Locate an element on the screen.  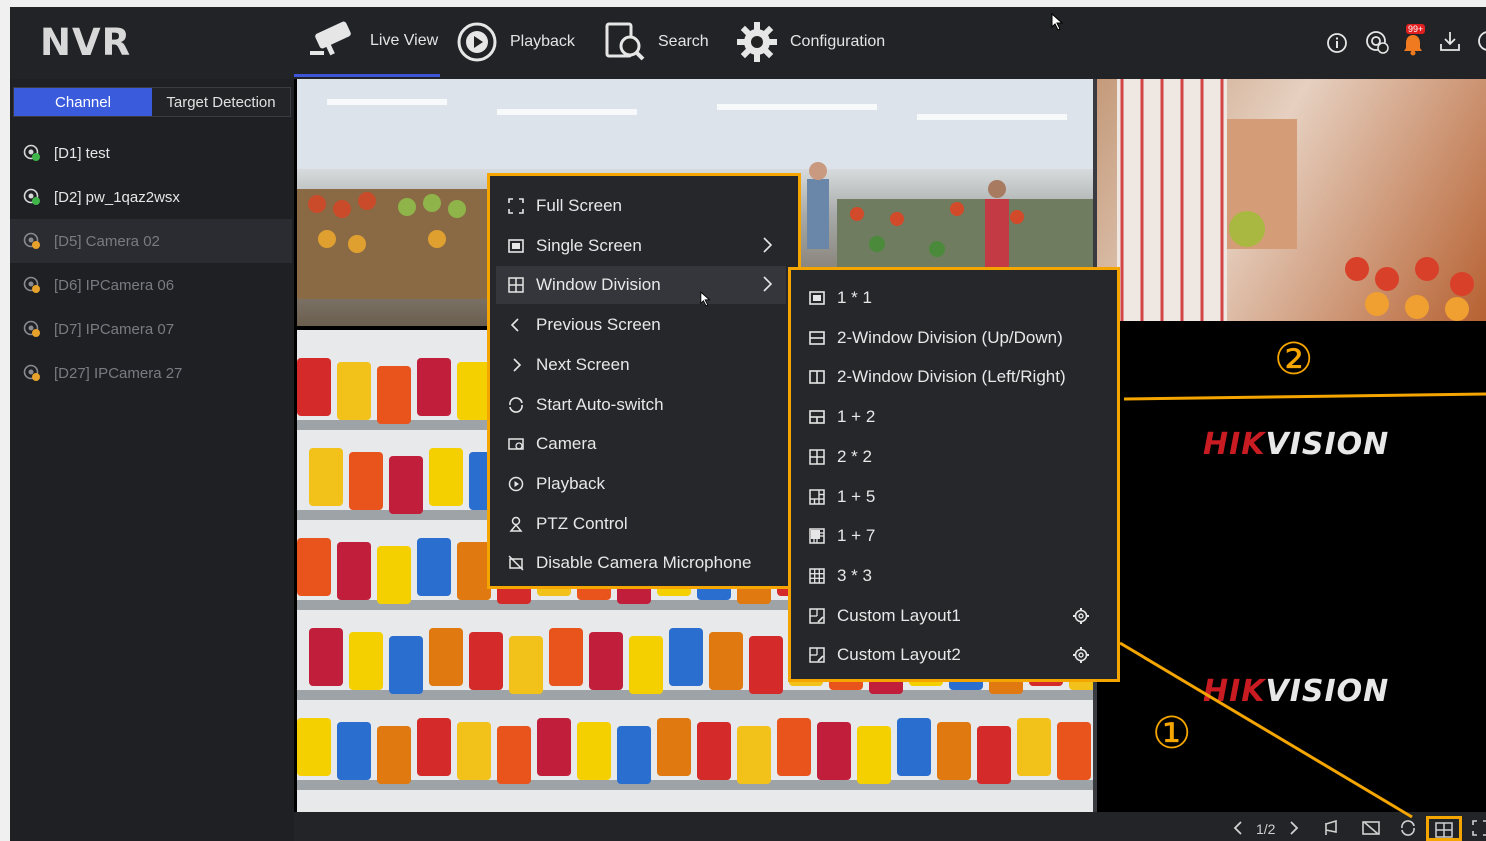
callout-two: ② is located at coordinates (1294, 359).